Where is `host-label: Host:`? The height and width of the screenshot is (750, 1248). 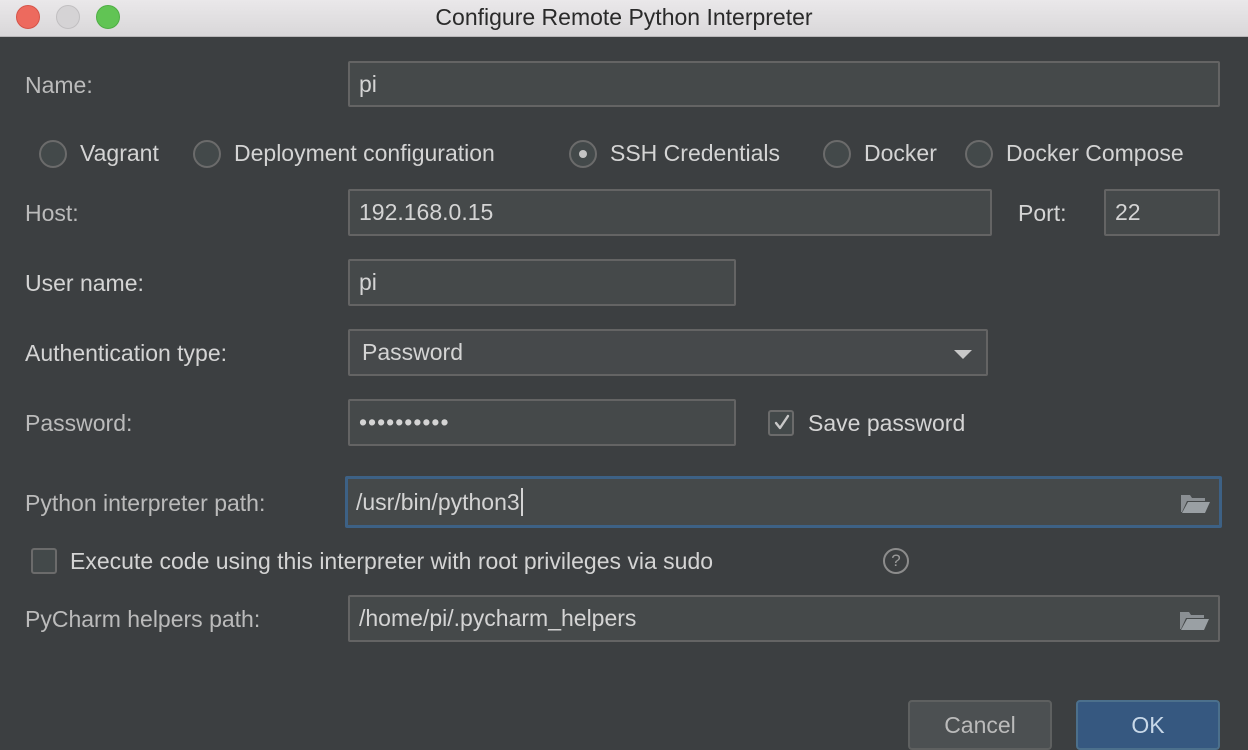
host-label: Host: is located at coordinates (52, 213).